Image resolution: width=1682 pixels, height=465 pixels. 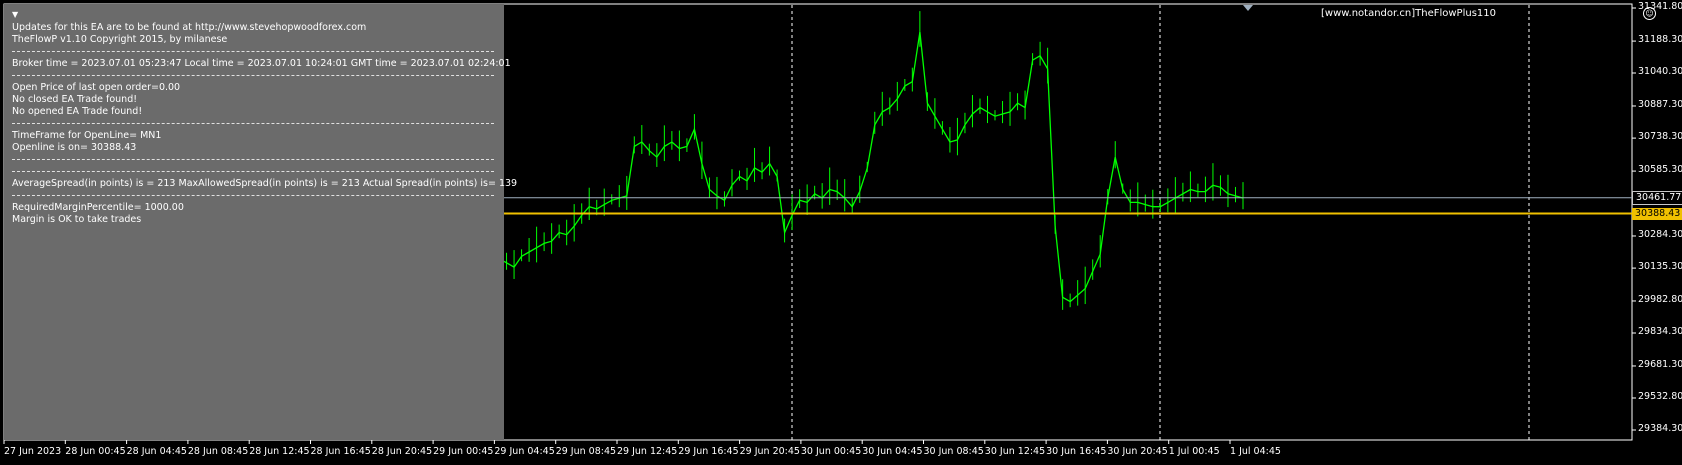 What do you see at coordinates (708, 451) in the screenshot?
I see `time-label: 29 Jun 16:45` at bounding box center [708, 451].